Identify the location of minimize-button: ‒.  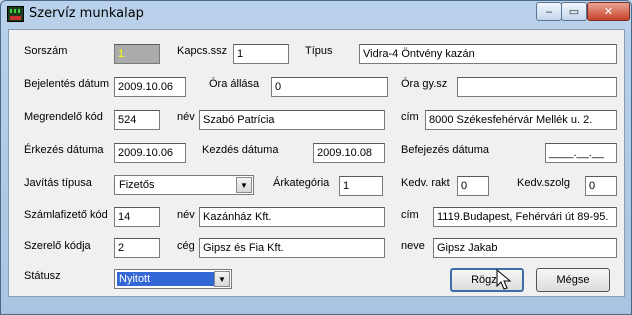
(549, 11).